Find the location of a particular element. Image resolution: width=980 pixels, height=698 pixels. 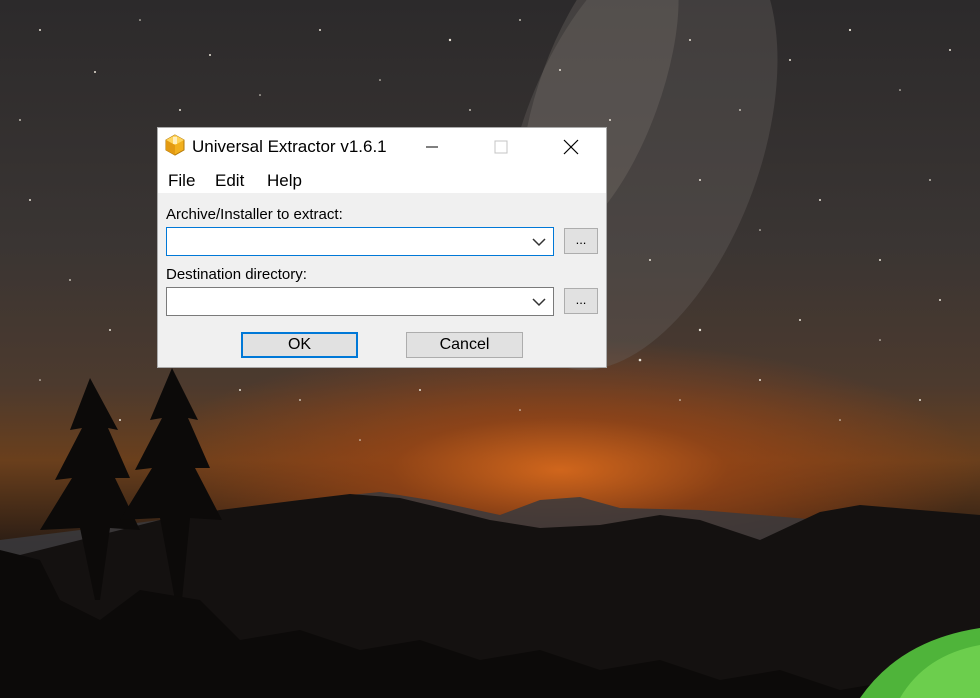

title-bar: Universal Extractor v1.6.1 is located at coordinates (382, 146).